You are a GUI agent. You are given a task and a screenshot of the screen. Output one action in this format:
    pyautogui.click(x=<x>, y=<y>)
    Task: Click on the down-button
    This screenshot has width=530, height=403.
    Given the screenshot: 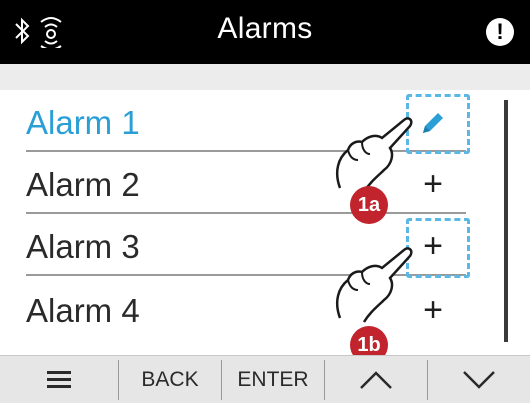 What is the action you would take?
    pyautogui.click(x=479, y=379)
    